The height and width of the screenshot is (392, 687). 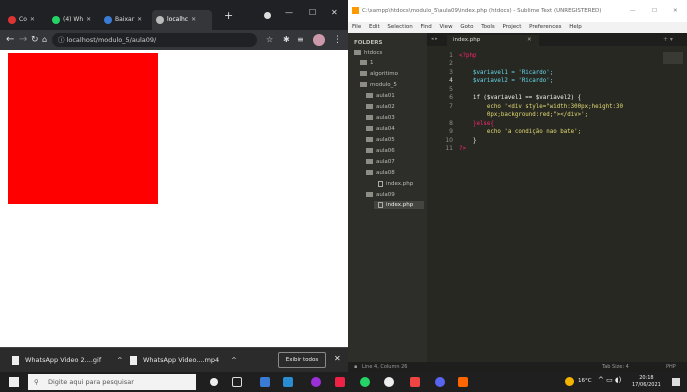 What do you see at coordinates (380, 140) in the screenshot?
I see `tree-item-aula05: aula05` at bounding box center [380, 140].